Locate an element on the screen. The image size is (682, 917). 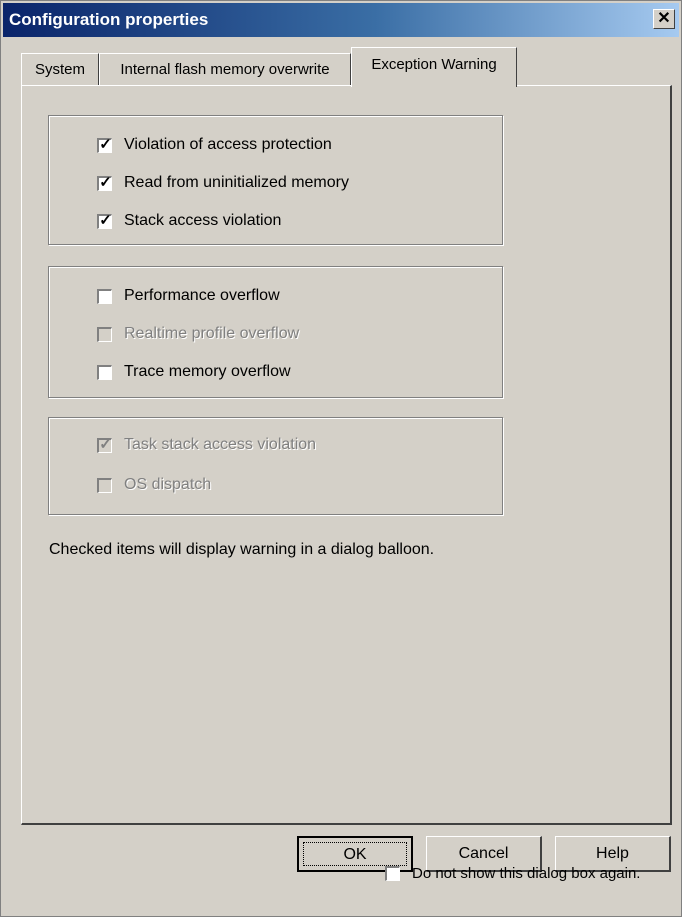
stack-access-violation-label: Stack access violation is located at coordinates (203, 220).